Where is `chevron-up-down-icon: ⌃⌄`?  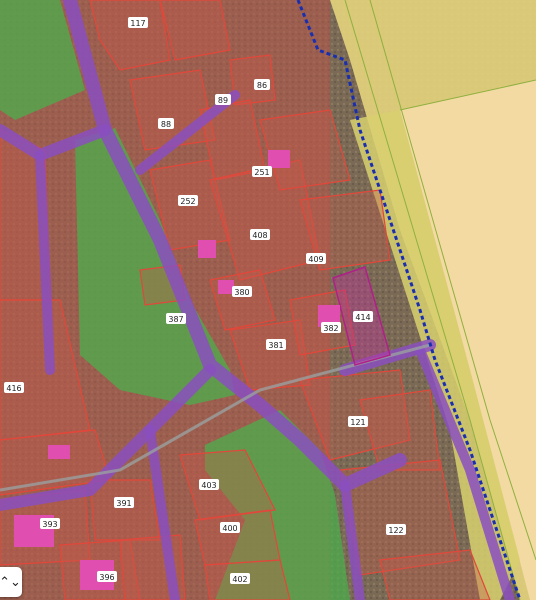 chevron-up-down-icon: ⌃⌄ is located at coordinates (10, 582).